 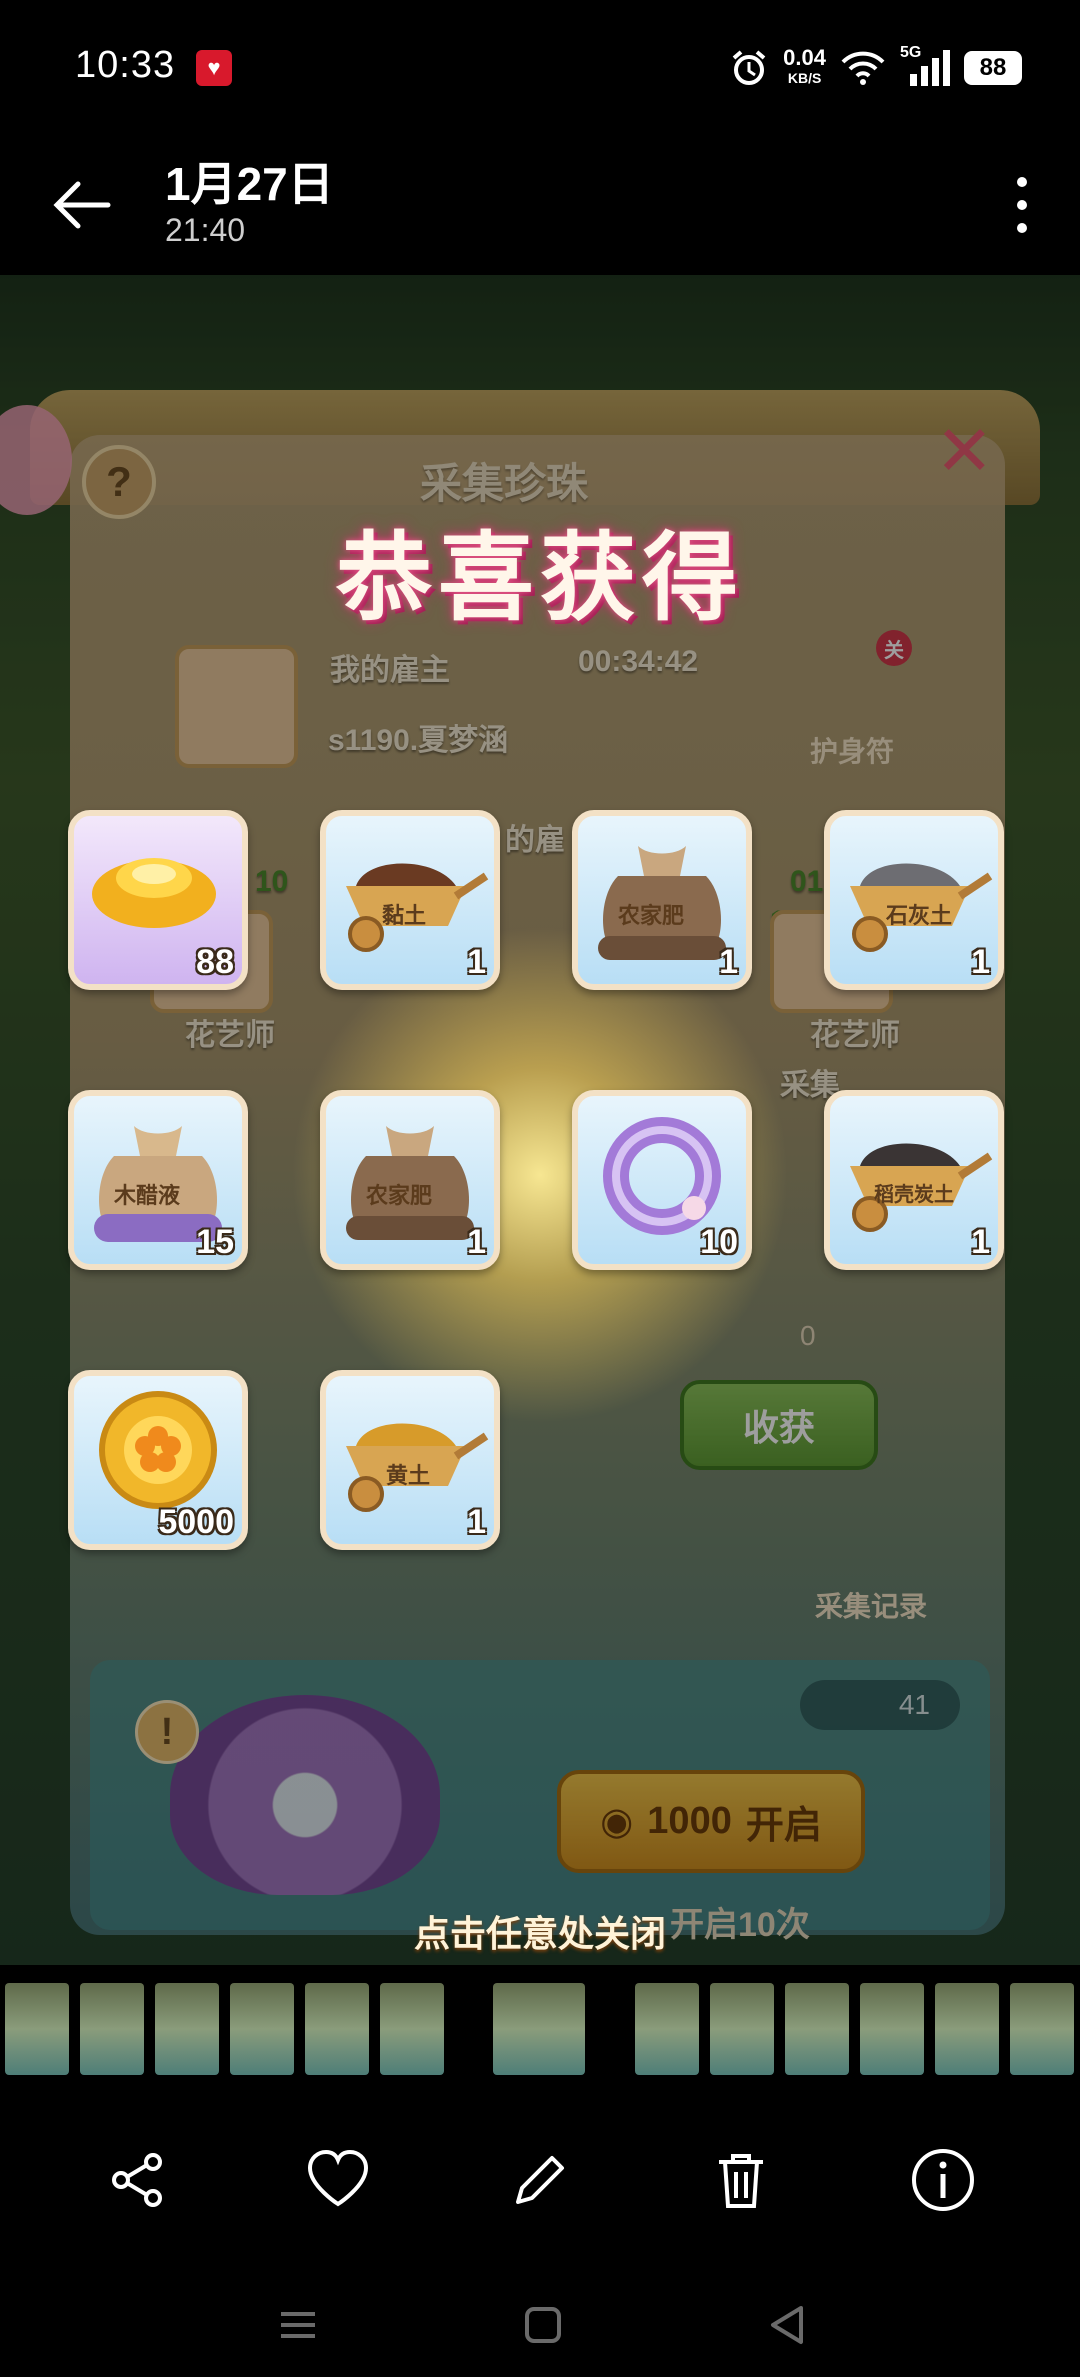 What do you see at coordinates (543, 2325) in the screenshot?
I see `home-icon` at bounding box center [543, 2325].